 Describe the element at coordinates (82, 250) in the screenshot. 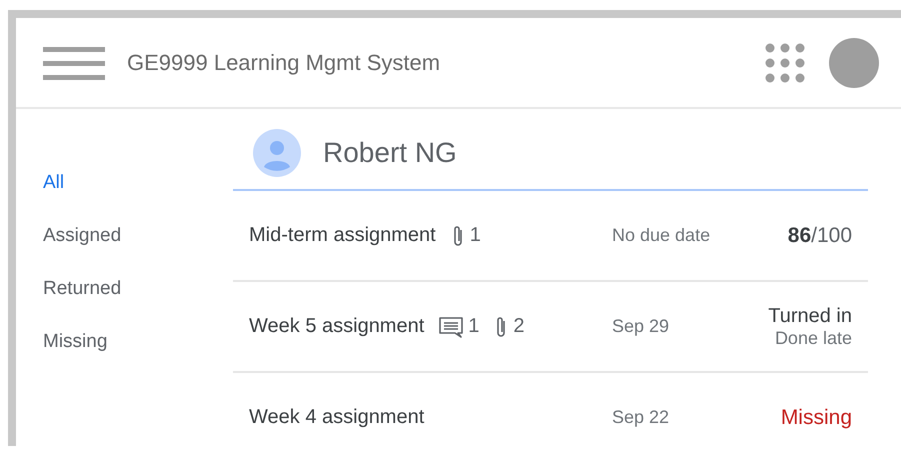

I see `sidebar-item: Assigned` at that location.